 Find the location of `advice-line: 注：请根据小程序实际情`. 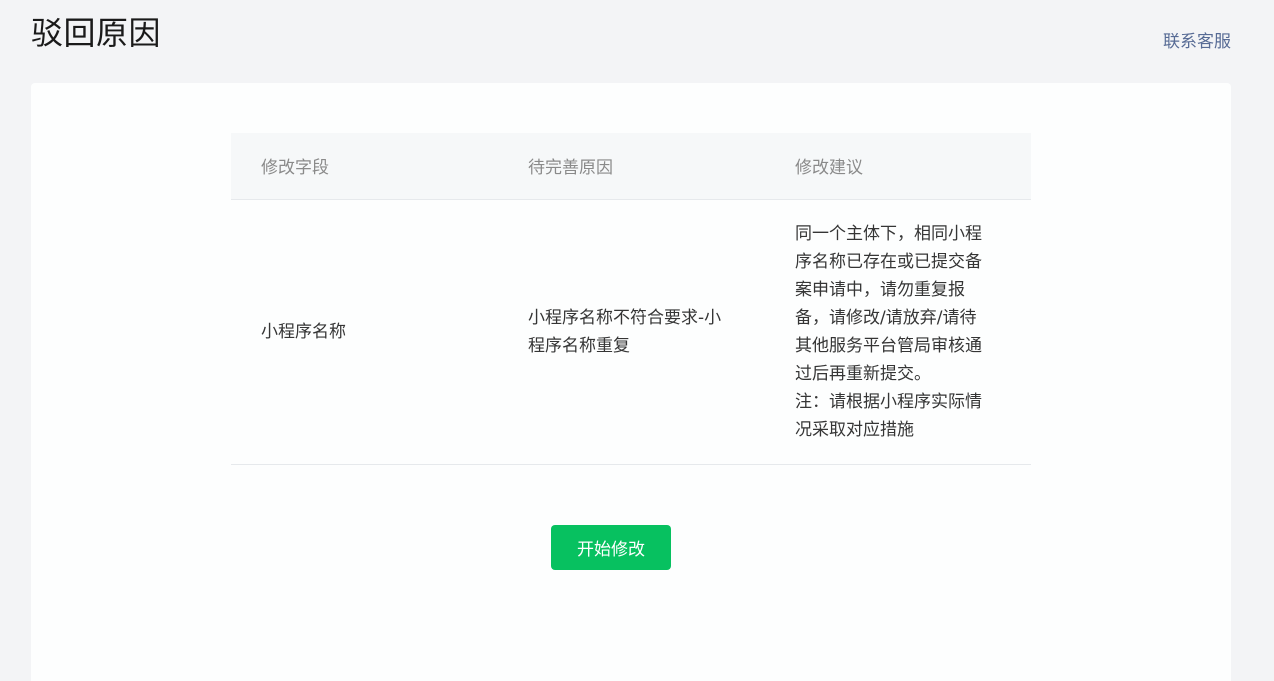

advice-line: 注：请根据小程序实际情 is located at coordinates (888, 401).